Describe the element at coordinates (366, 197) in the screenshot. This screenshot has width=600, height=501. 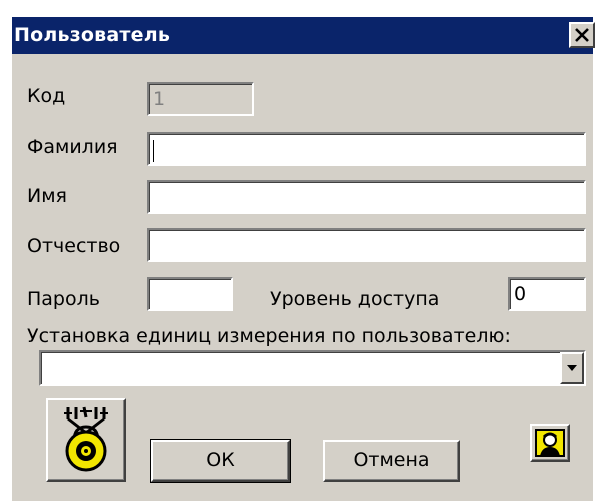
I see `first-name-input` at that location.